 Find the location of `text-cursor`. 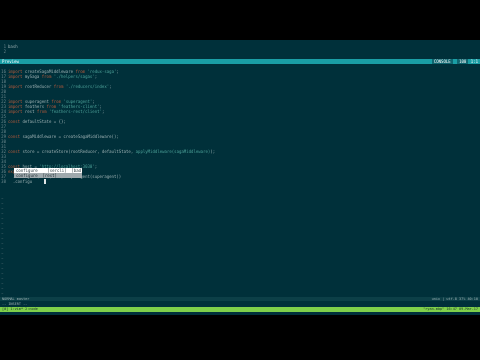

text-cursor is located at coordinates (45, 181).